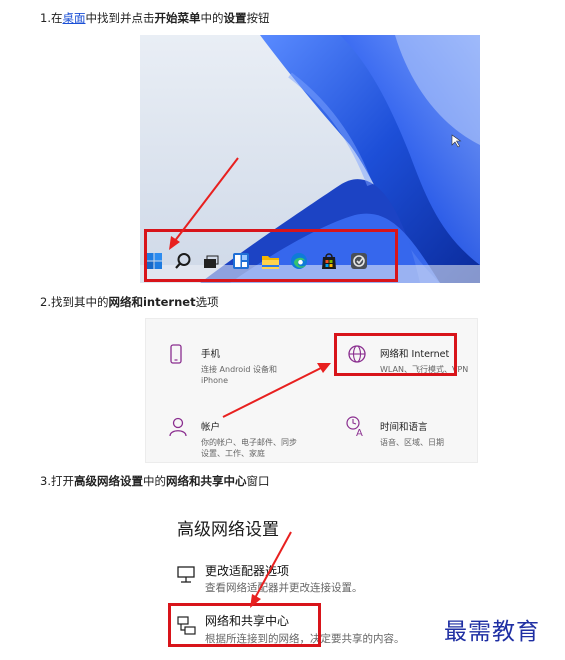 The image size is (565, 660). What do you see at coordinates (152, 302) in the screenshot?
I see `step-2-bold-network: 网络和internet` at bounding box center [152, 302].